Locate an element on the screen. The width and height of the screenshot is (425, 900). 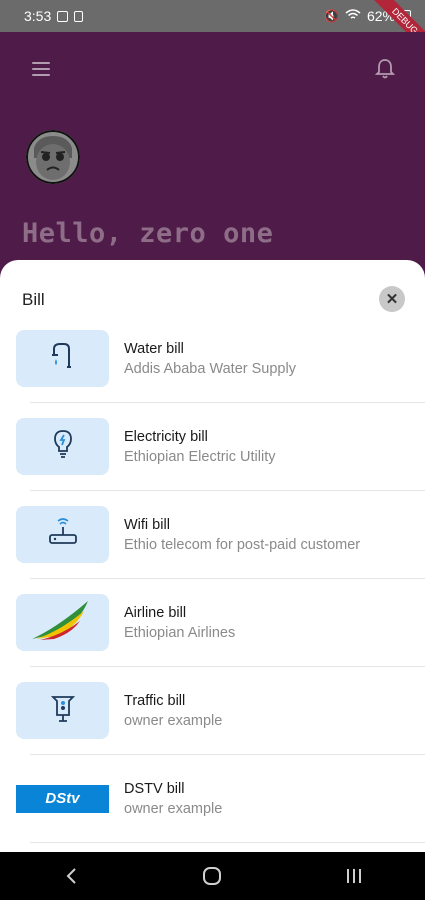
bill-provider: Ethiopian Airlines is located at coordinates (180, 633).